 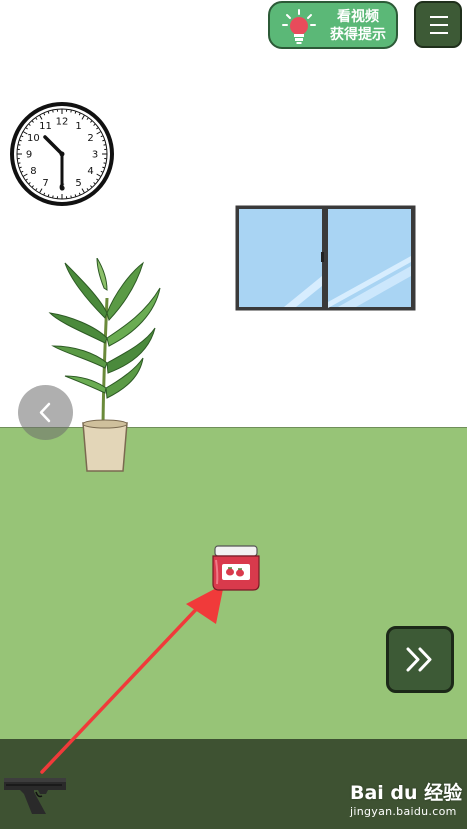 I want to click on clock-numeral: 9, so click(x=29, y=155).